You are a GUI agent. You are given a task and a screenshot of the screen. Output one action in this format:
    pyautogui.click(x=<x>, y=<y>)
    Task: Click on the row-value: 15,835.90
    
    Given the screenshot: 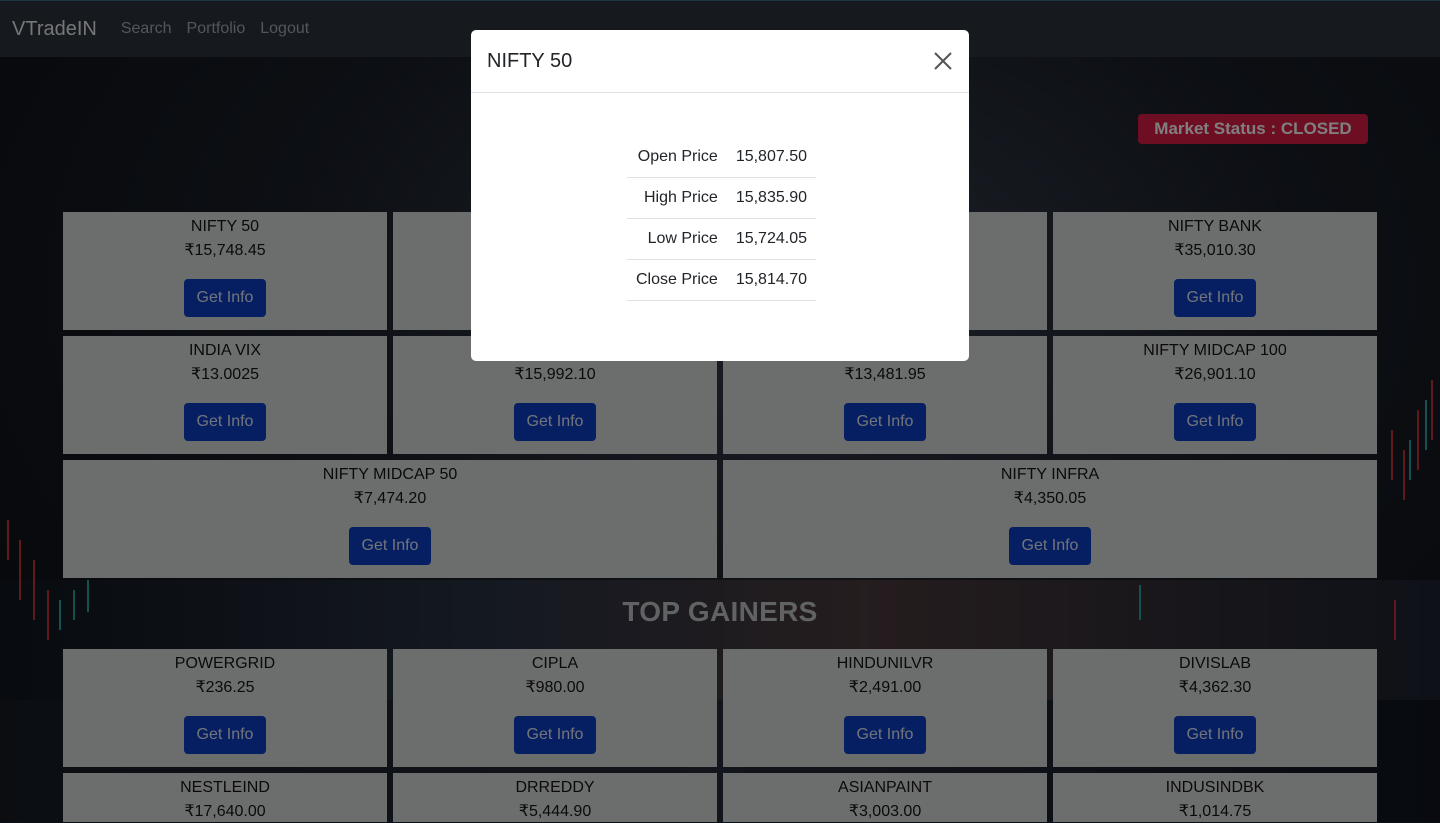 What is the action you would take?
    pyautogui.click(x=771, y=198)
    